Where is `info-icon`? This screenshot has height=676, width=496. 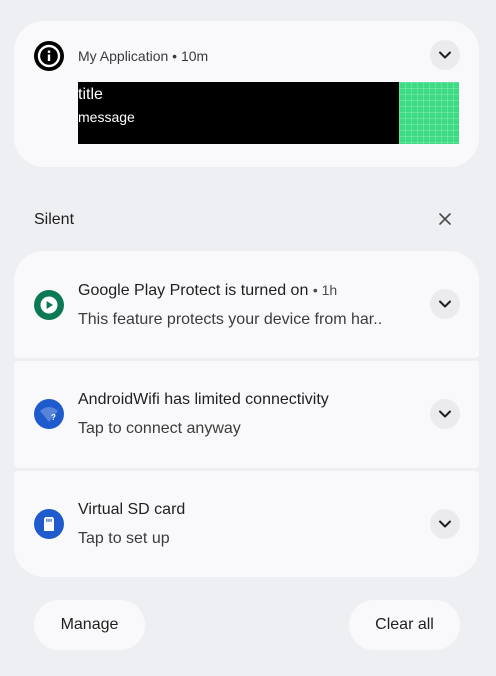 info-icon is located at coordinates (49, 56).